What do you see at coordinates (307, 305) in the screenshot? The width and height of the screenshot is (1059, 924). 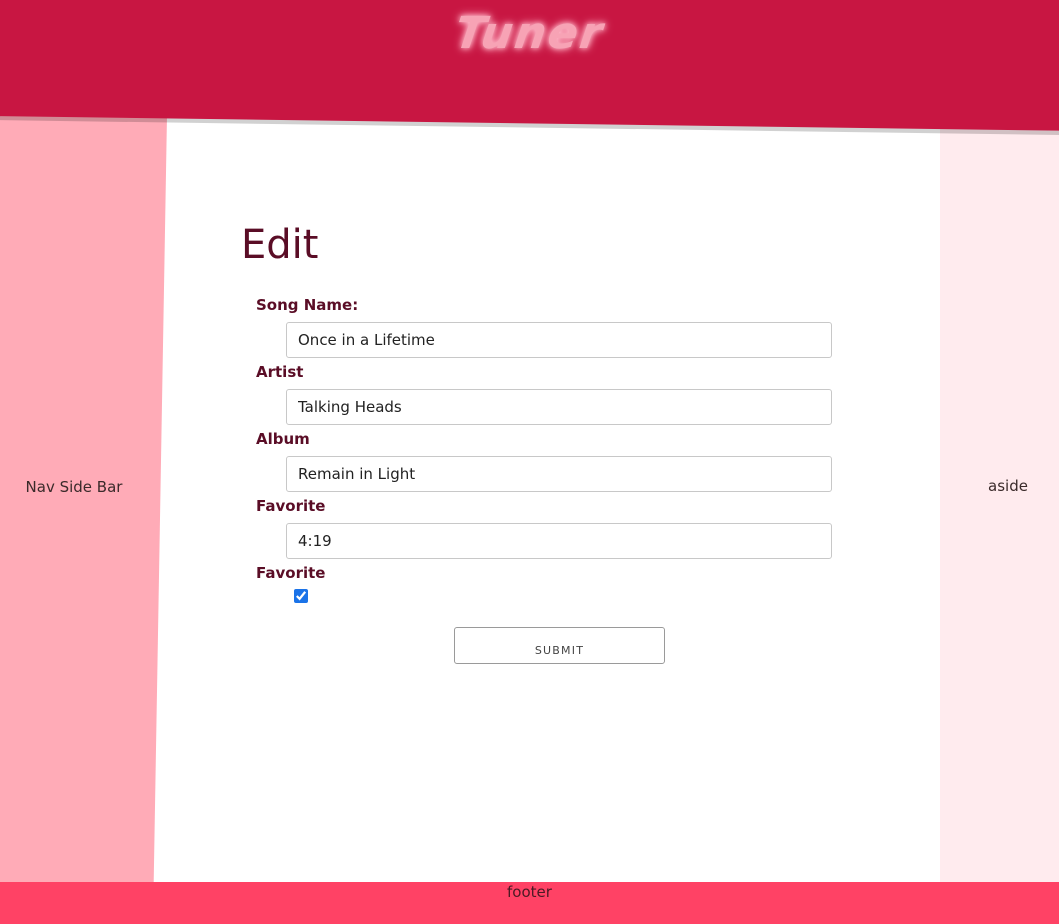 I see `song-name-label: Song Name:` at bounding box center [307, 305].